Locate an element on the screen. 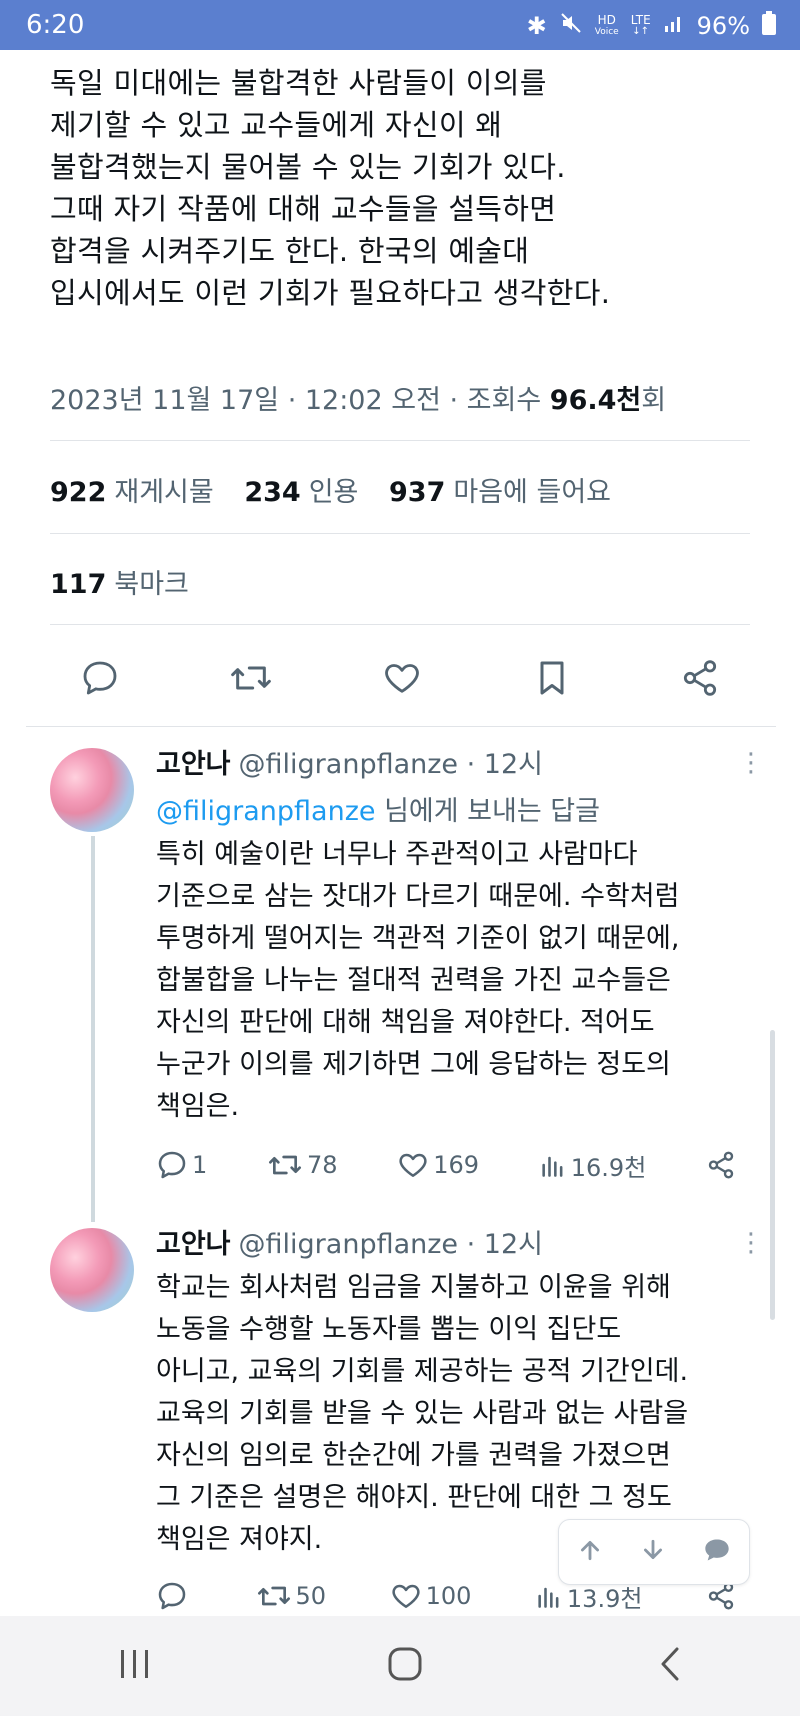 This screenshot has width=800, height=1716. reply-count: 1 is located at coordinates (200, 1165).